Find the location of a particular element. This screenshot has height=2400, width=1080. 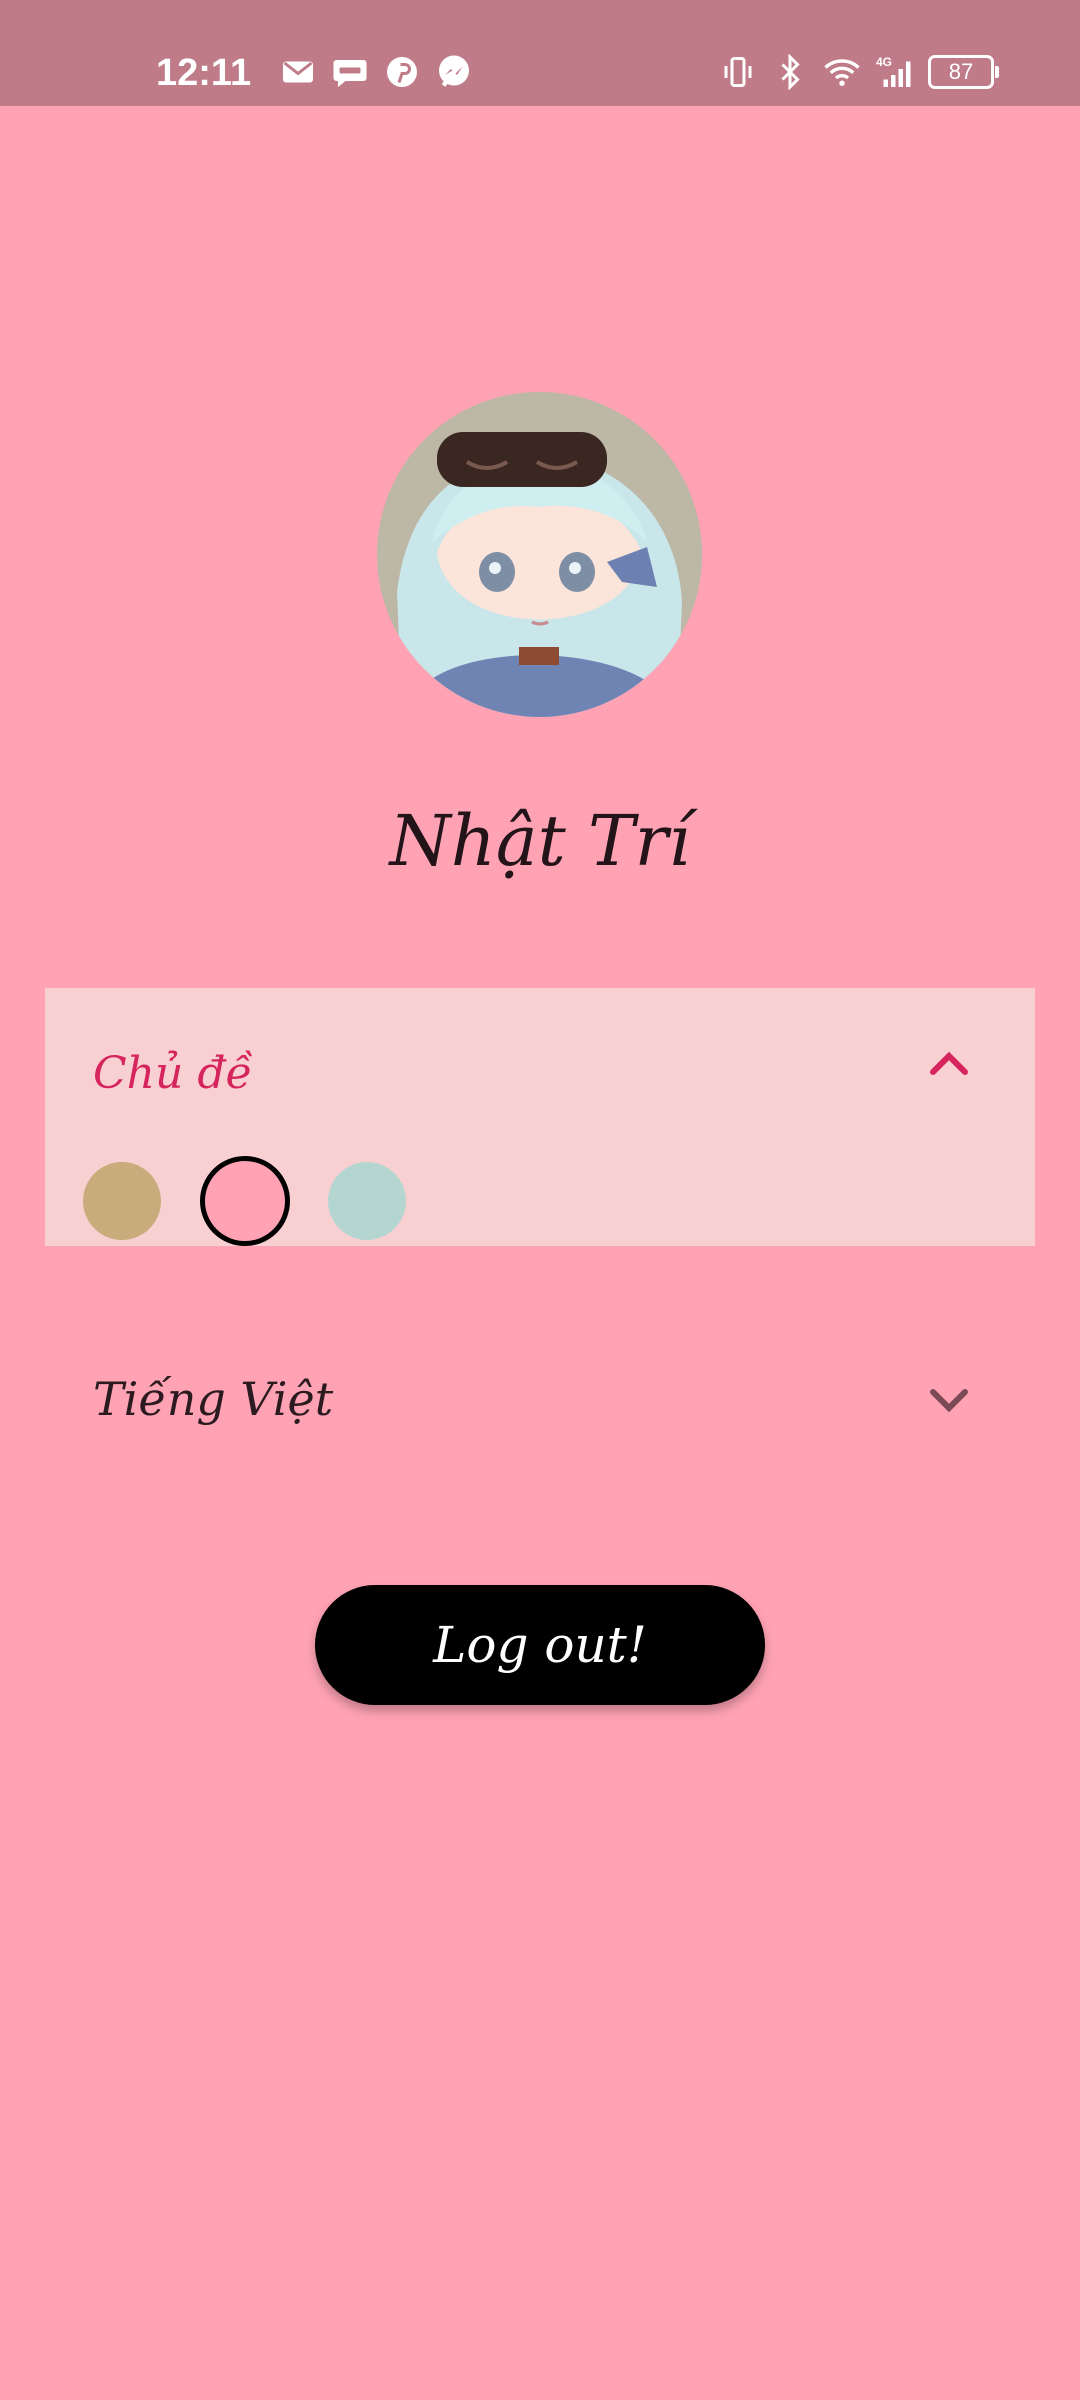

theme-swatch-pink-selected is located at coordinates (245, 1201).